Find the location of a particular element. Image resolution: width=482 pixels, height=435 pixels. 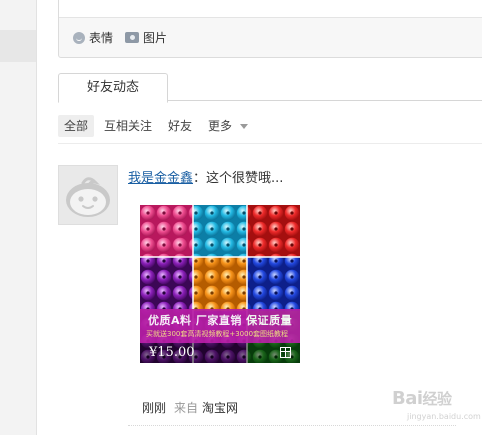

source-link: 淘宝网 is located at coordinates (220, 408).